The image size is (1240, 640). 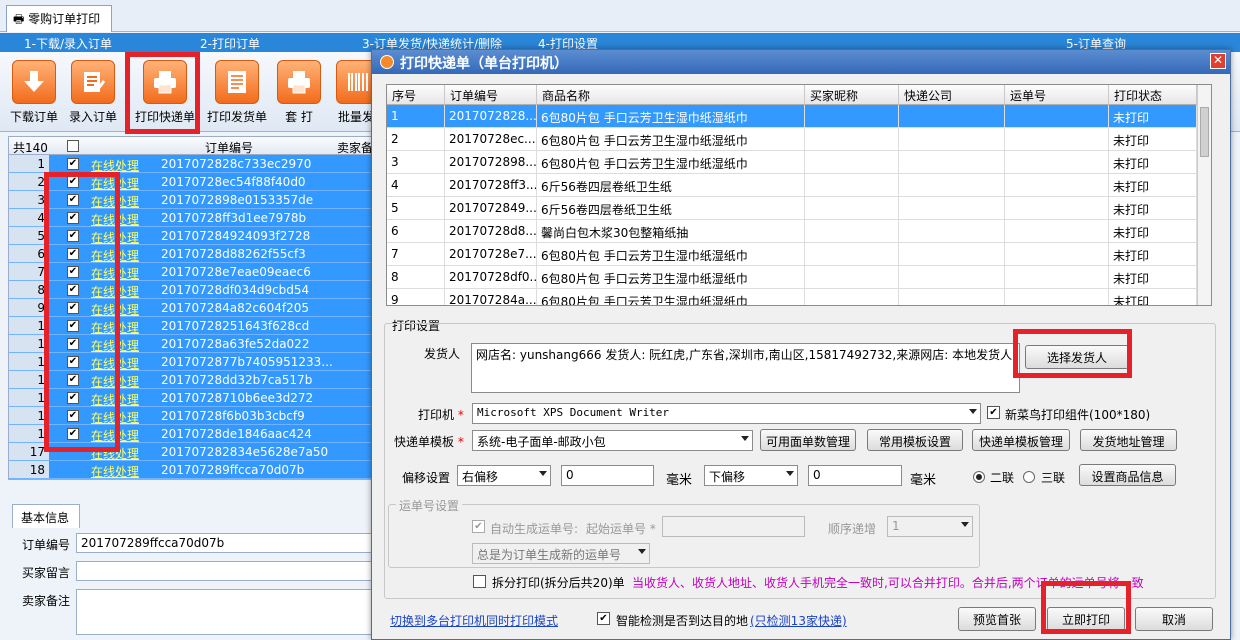 I want to click on split-print-checkbox, so click(x=479, y=581).